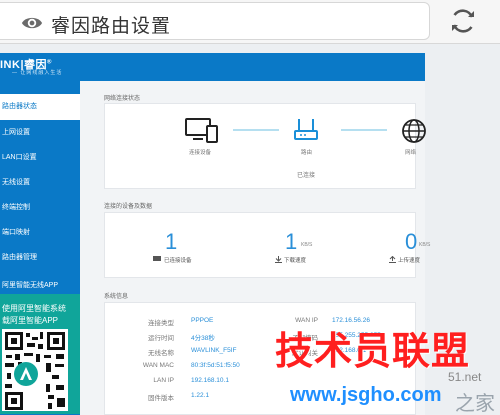  What do you see at coordinates (40, 258) in the screenshot?
I see `sidebar-item-router-management: 路由器管理` at bounding box center [40, 258].